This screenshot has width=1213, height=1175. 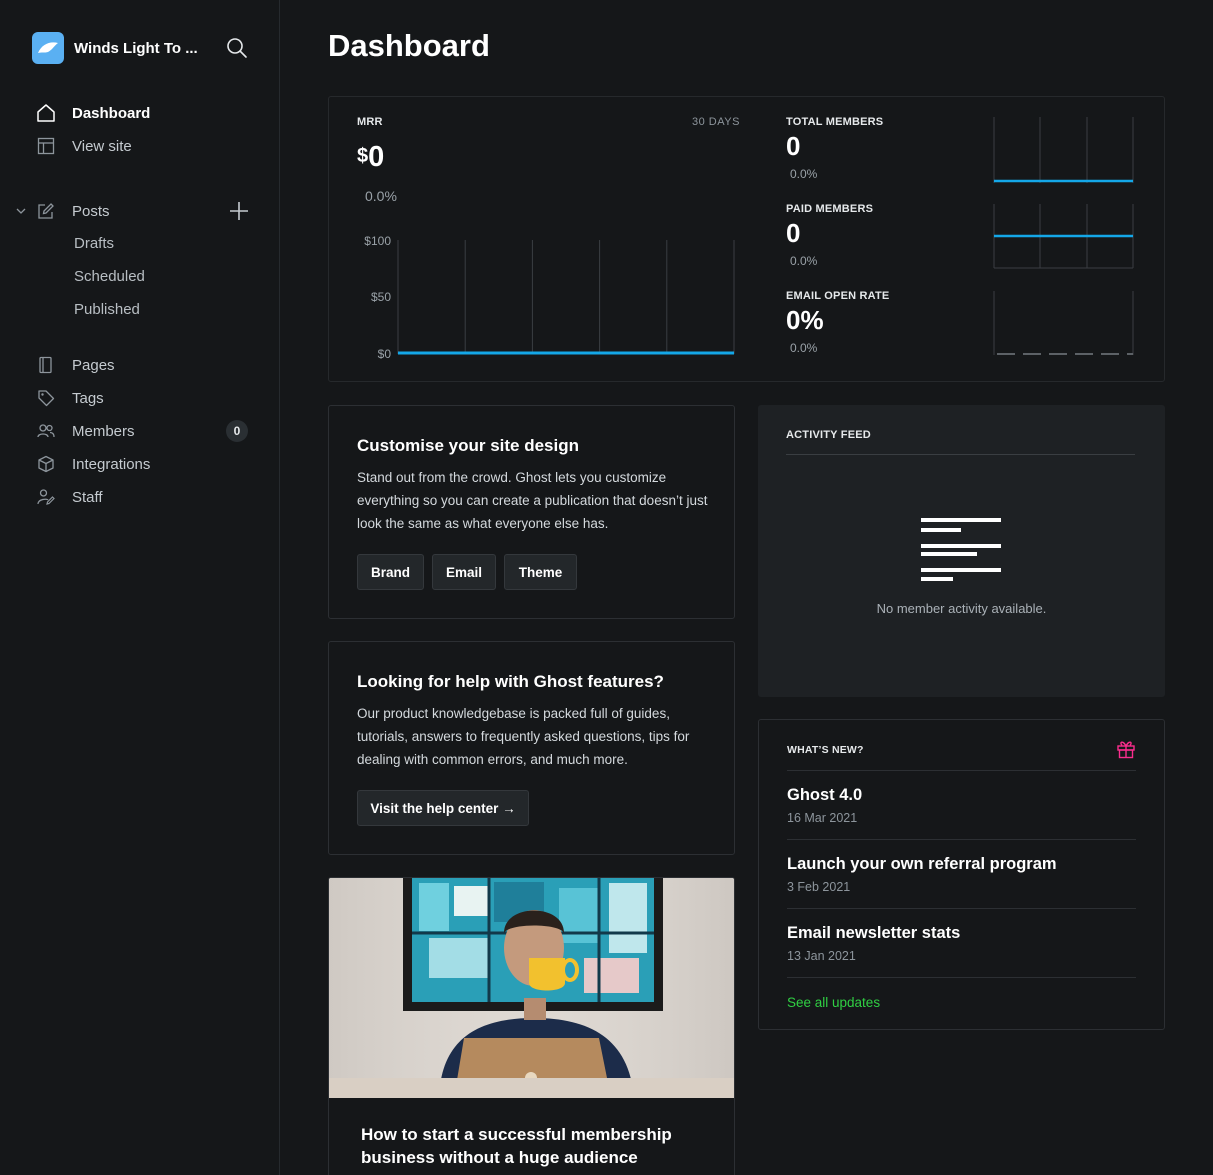 I want to click on site-logo-icon, so click(x=48, y=48).